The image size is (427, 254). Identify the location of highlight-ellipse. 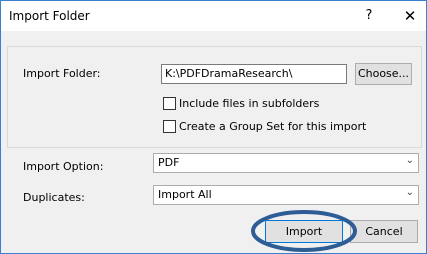
(304, 231).